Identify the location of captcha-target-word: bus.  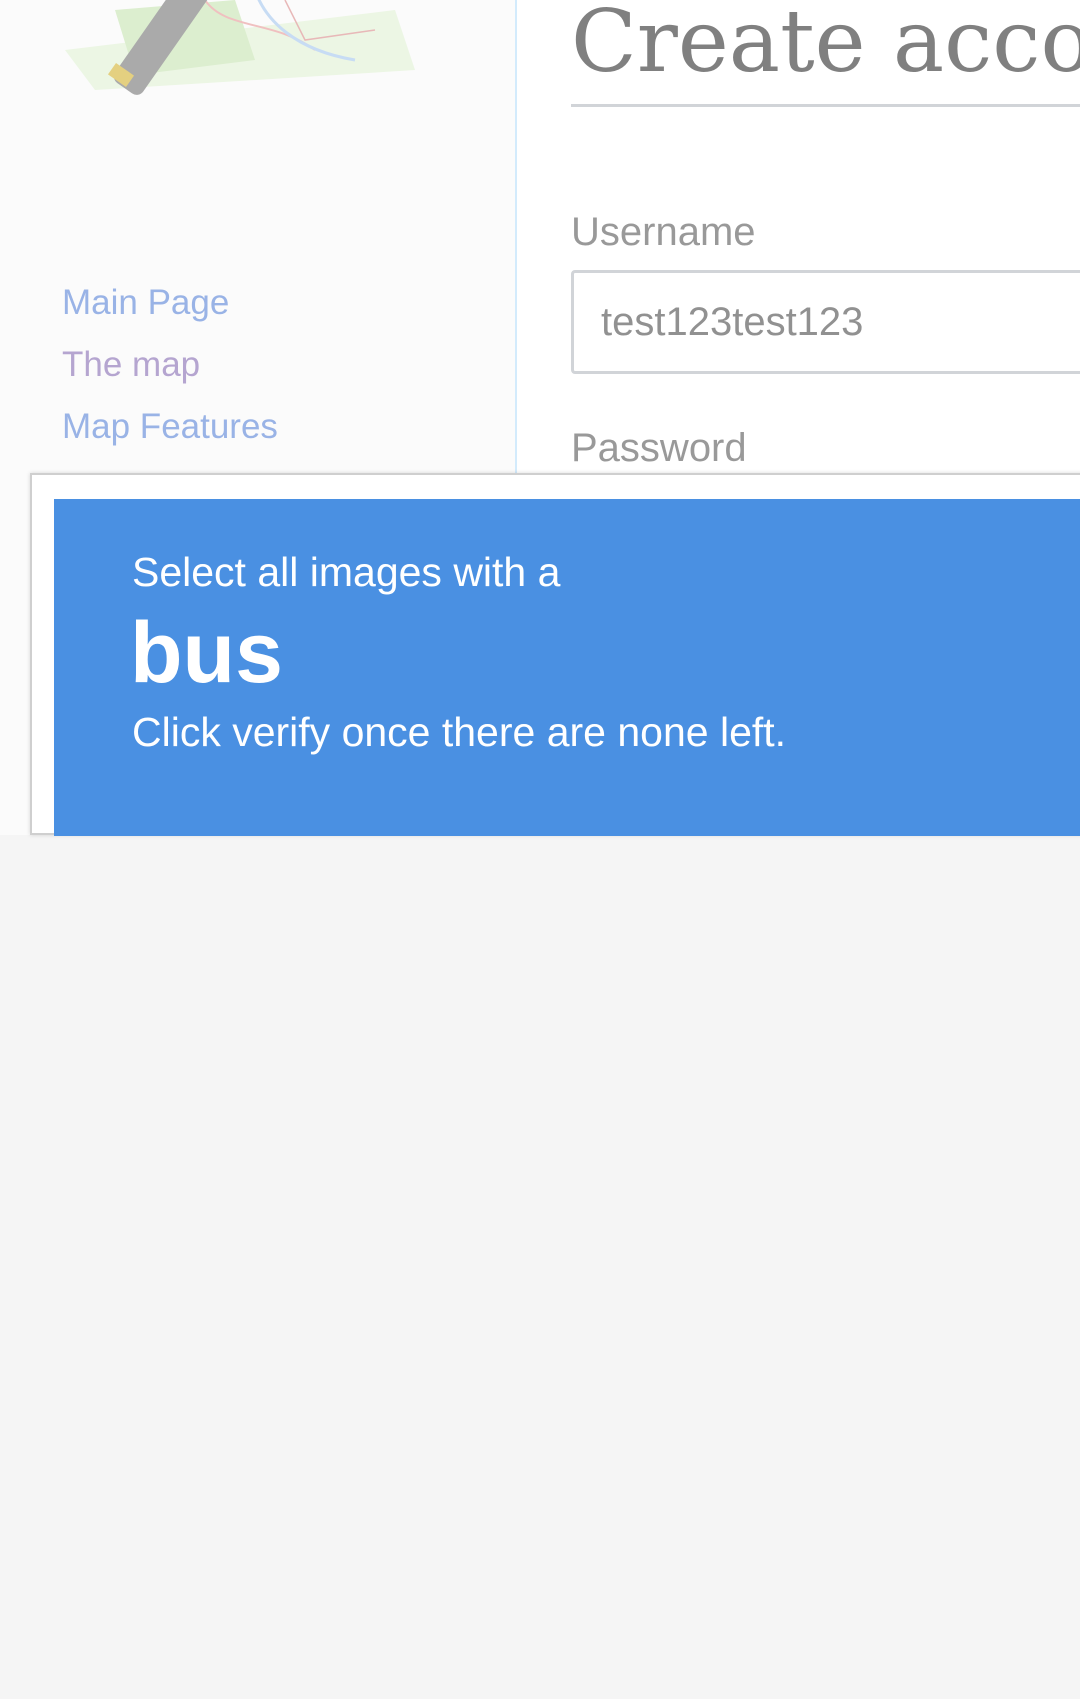
(206, 653).